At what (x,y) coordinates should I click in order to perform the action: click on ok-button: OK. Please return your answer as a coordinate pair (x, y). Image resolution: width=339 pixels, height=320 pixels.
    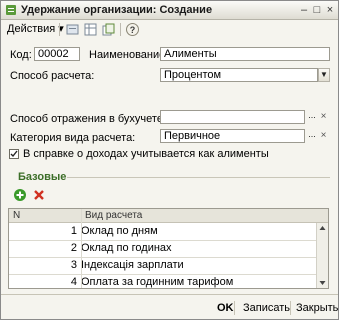
    Looking at the image, I should click on (225, 308).